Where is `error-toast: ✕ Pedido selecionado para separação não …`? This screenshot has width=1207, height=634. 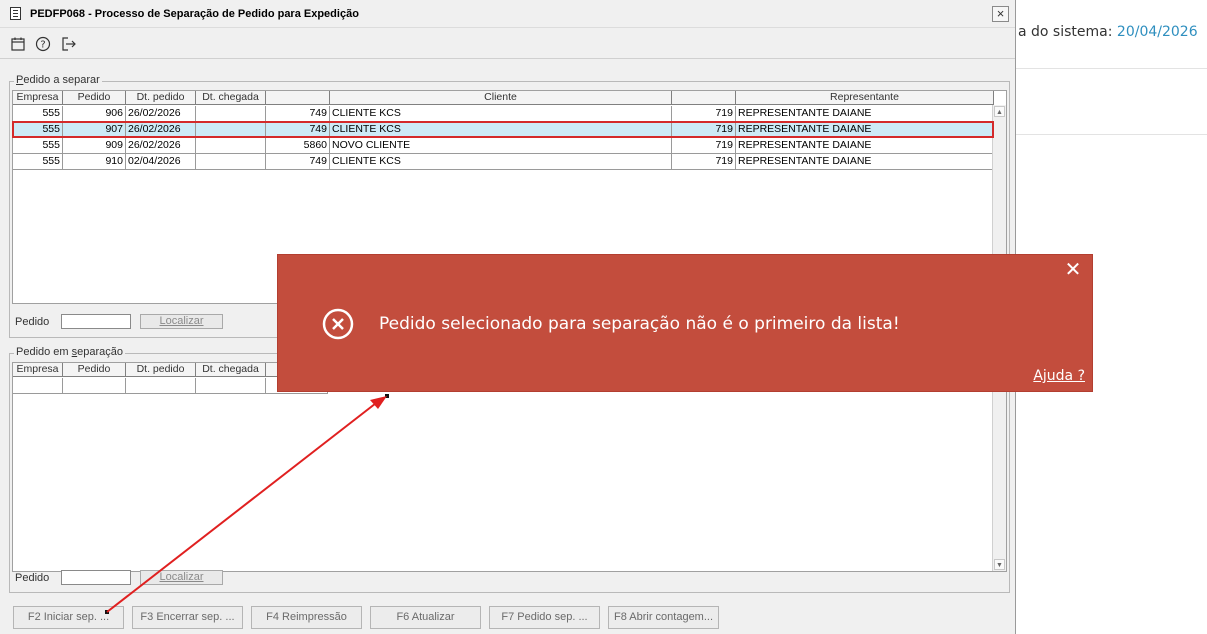 error-toast: ✕ Pedido selecionado para separação não … is located at coordinates (685, 323).